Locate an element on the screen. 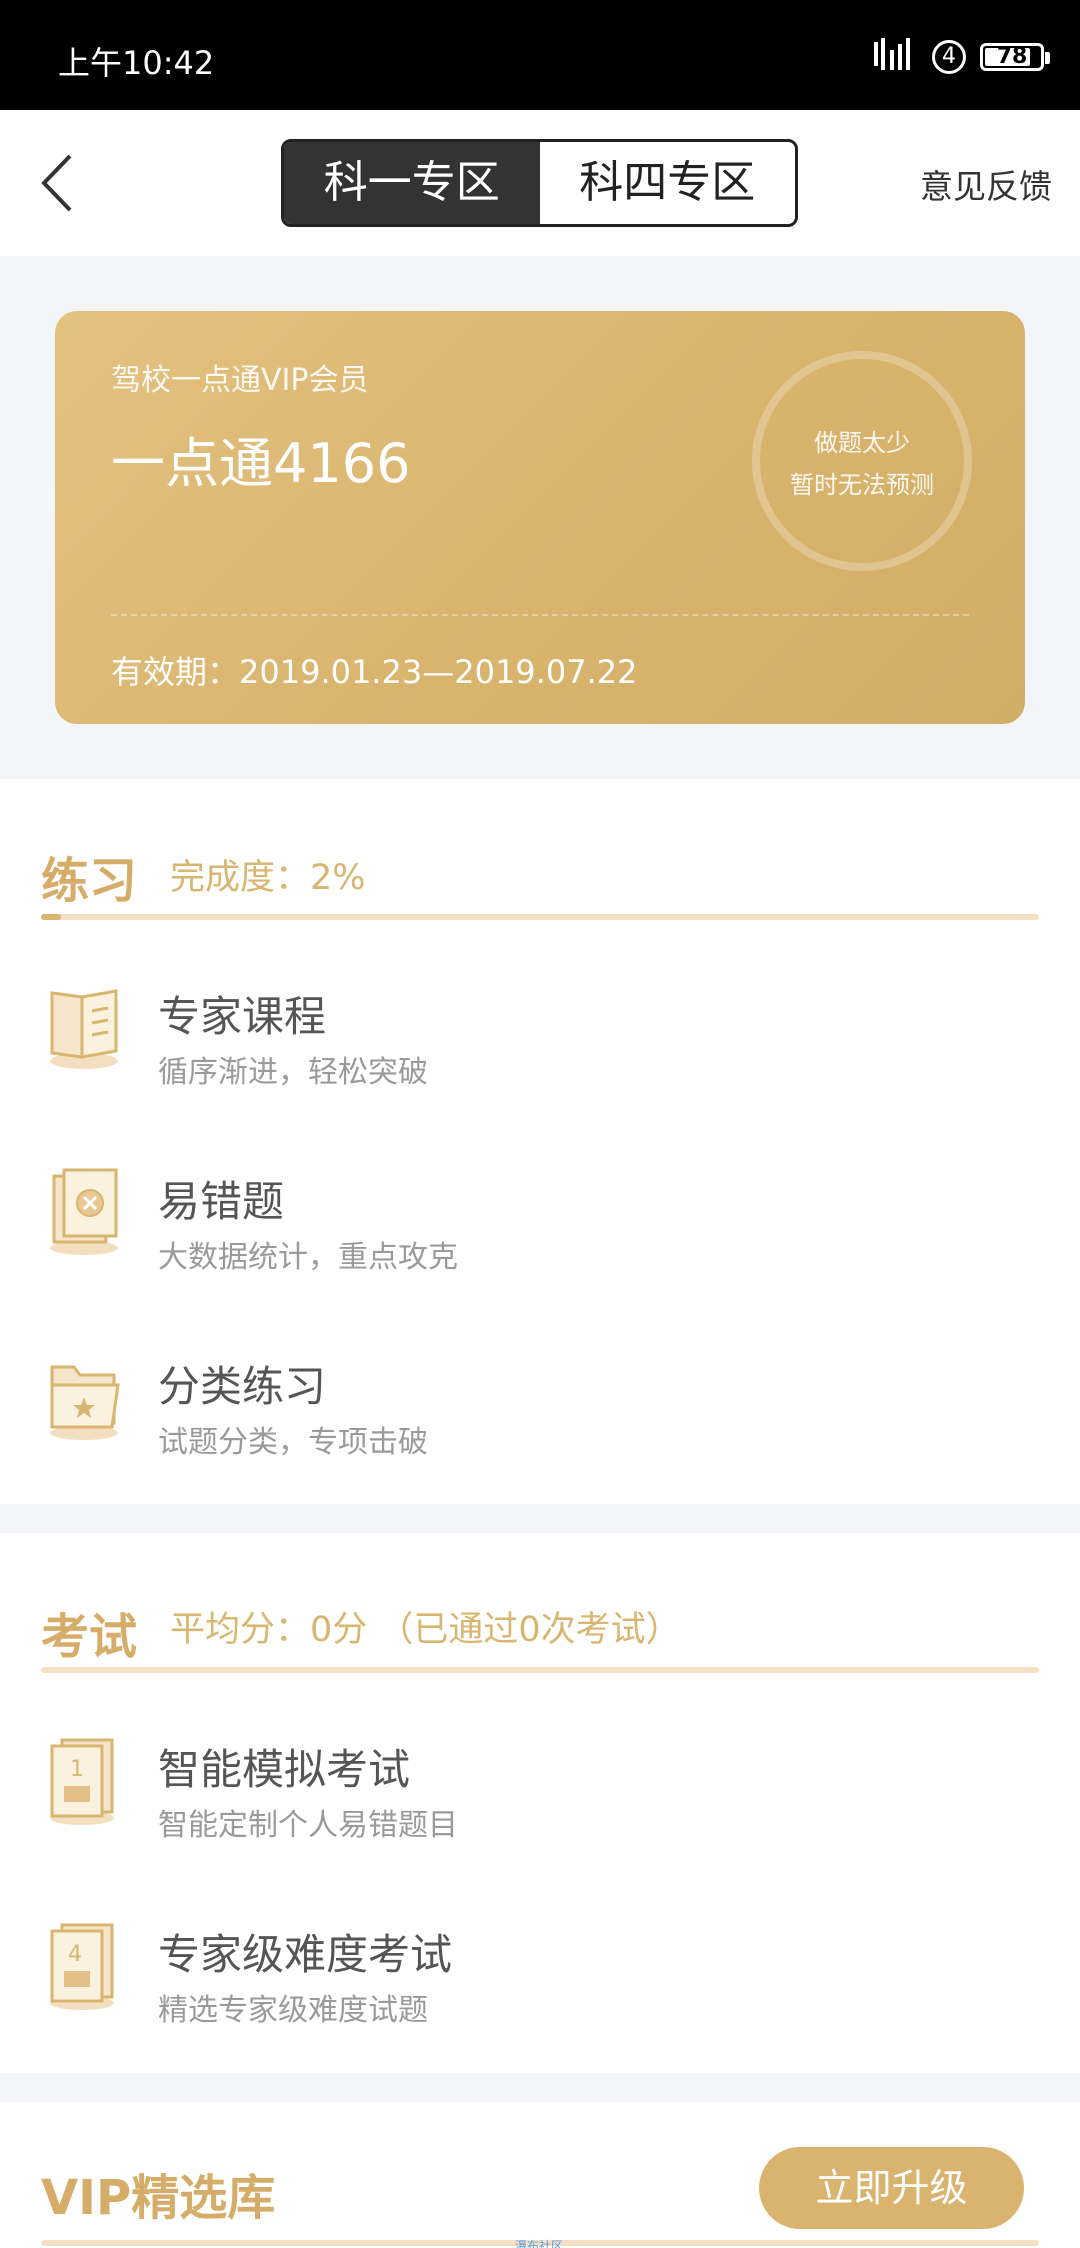  vip-validity: 有效期：2019.01.23—2019.07.22 is located at coordinates (374, 672).